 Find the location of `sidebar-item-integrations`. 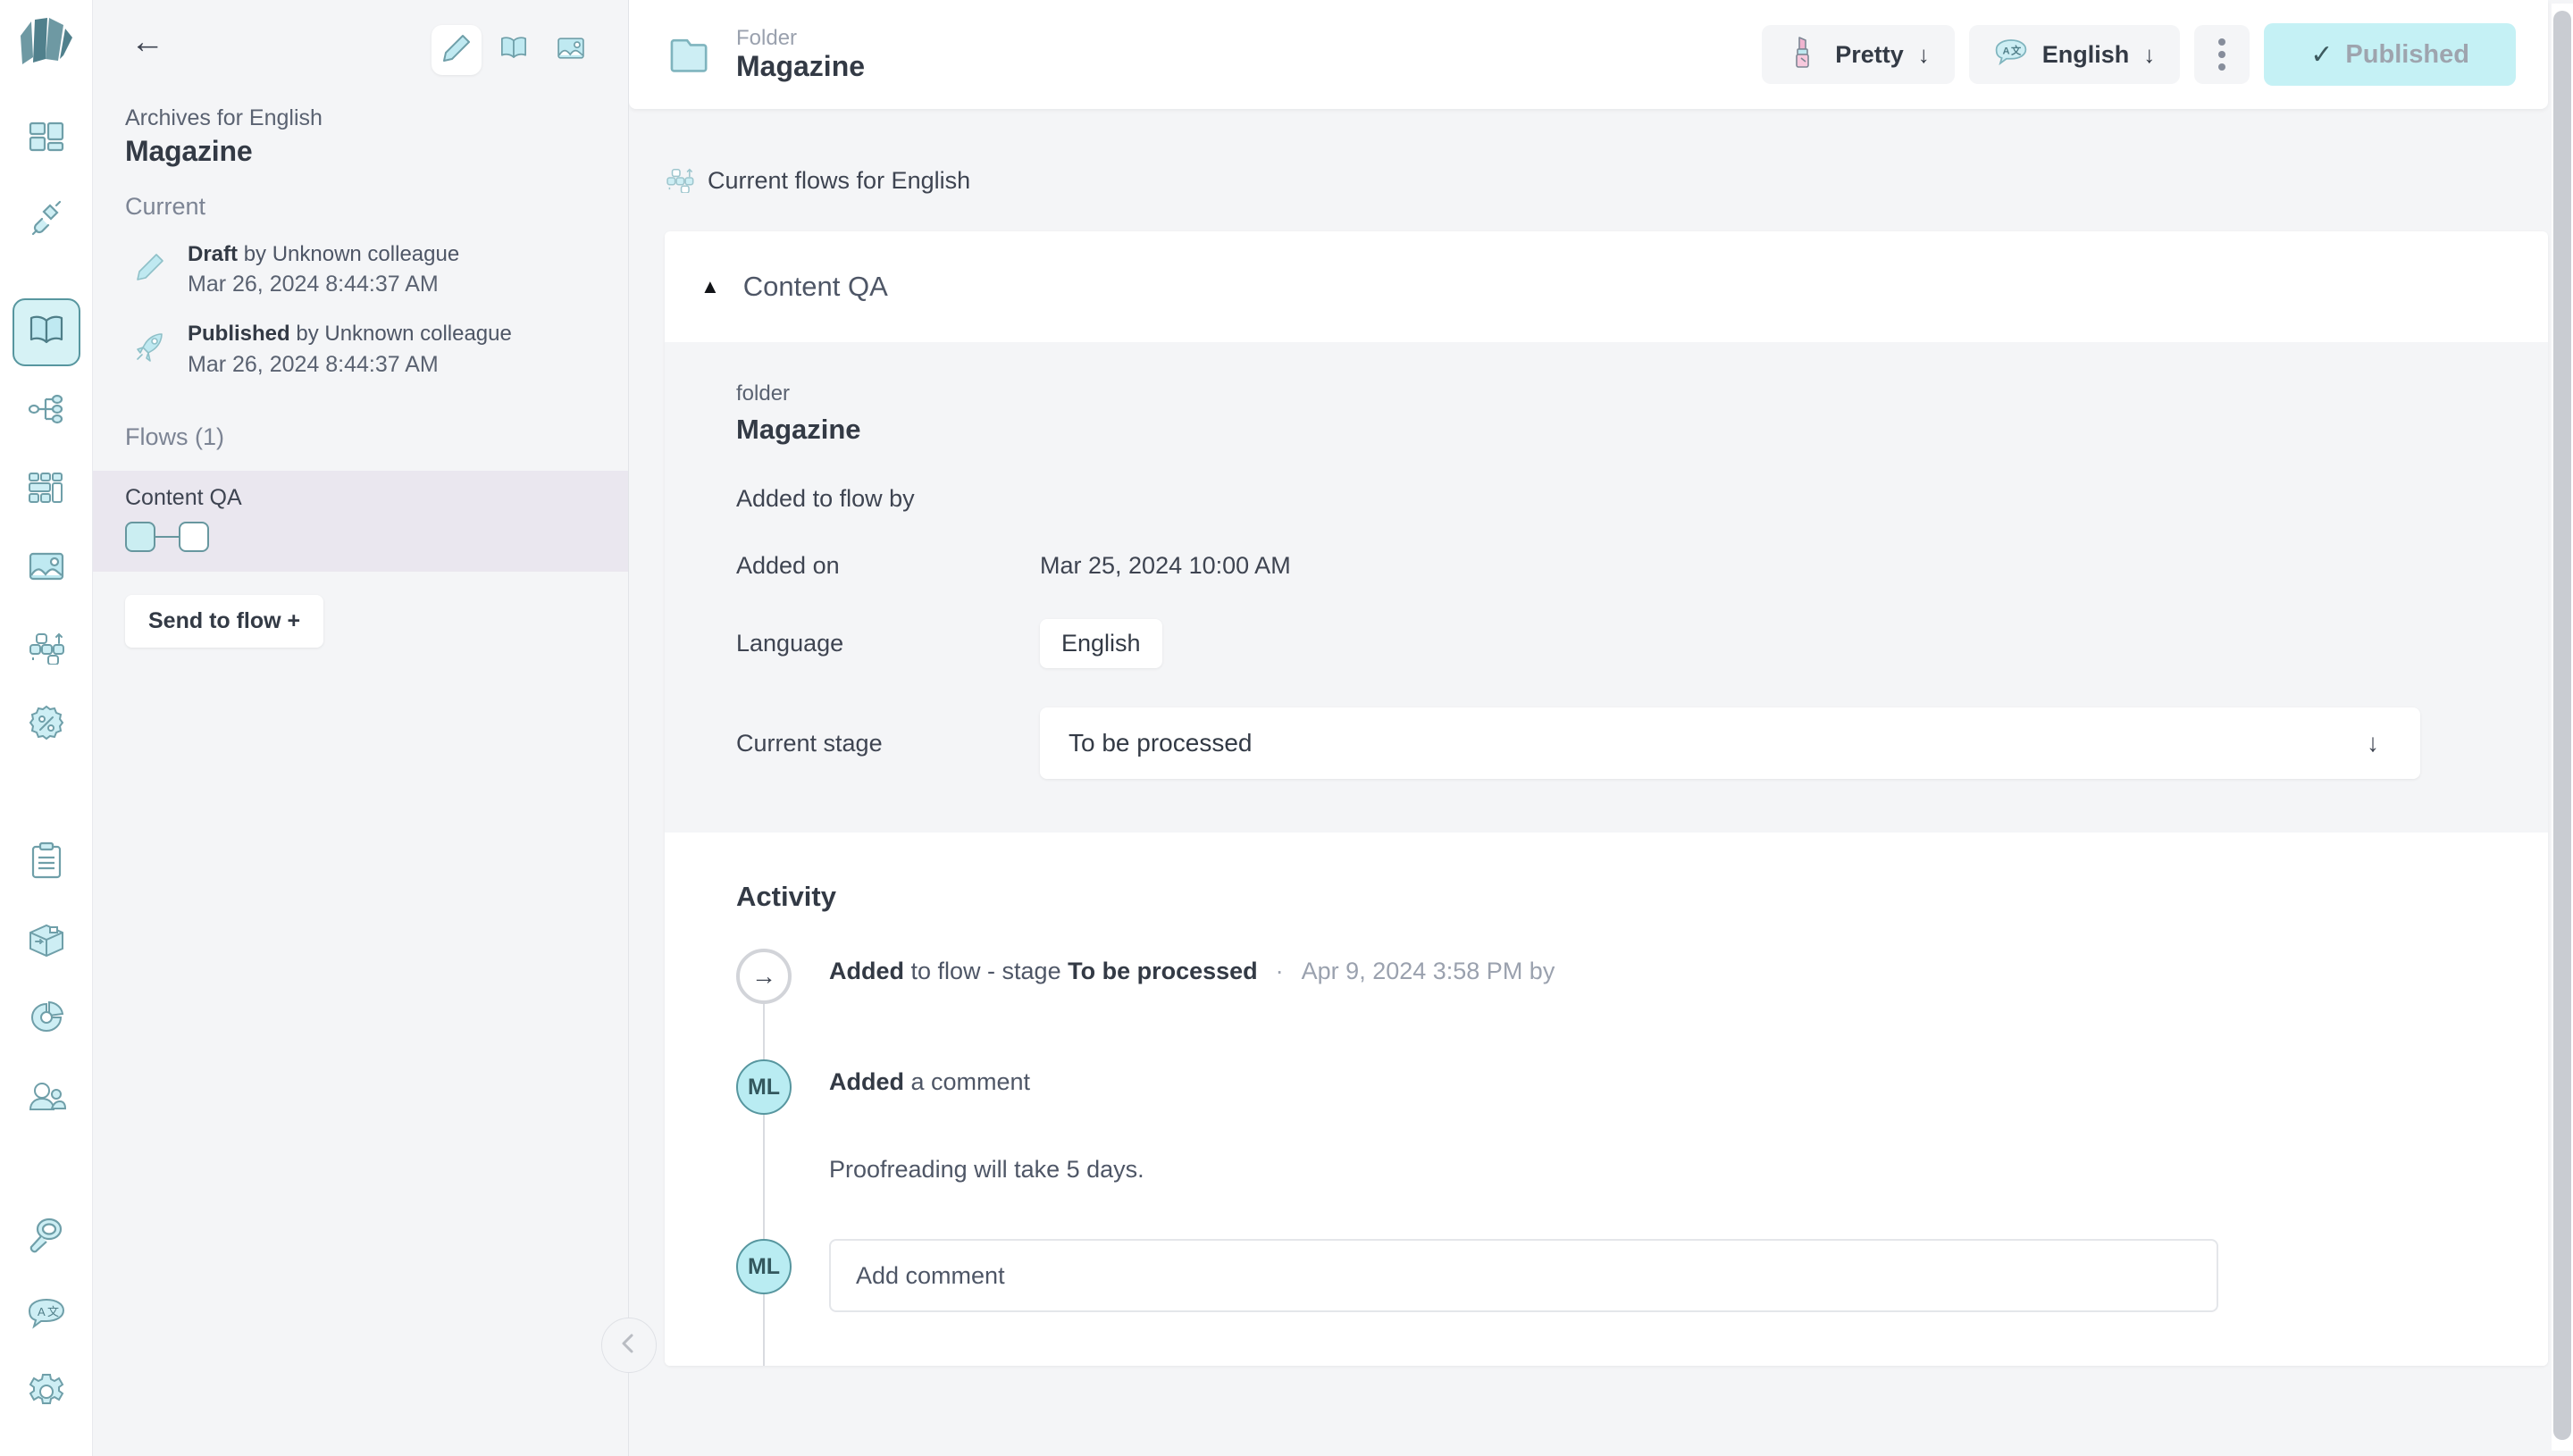

sidebar-item-integrations is located at coordinates (46, 218).